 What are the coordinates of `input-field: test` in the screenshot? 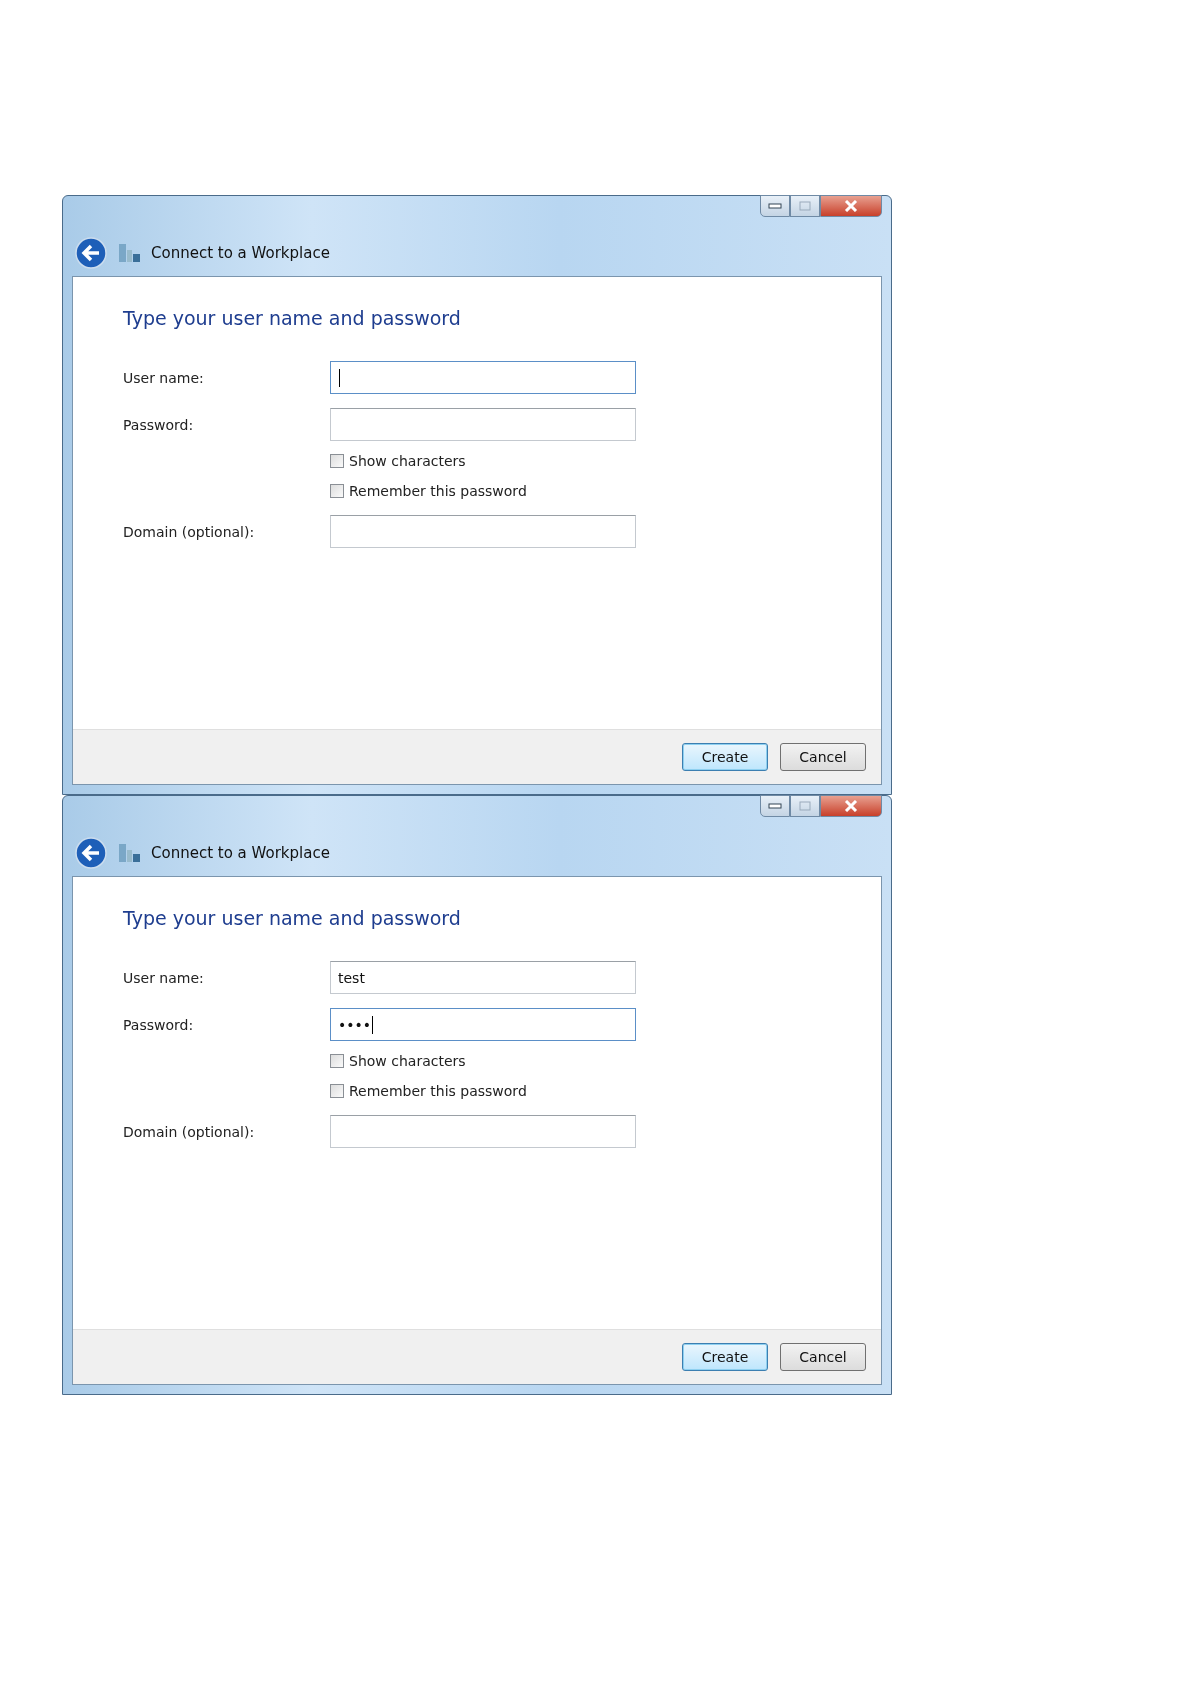 It's located at (483, 977).